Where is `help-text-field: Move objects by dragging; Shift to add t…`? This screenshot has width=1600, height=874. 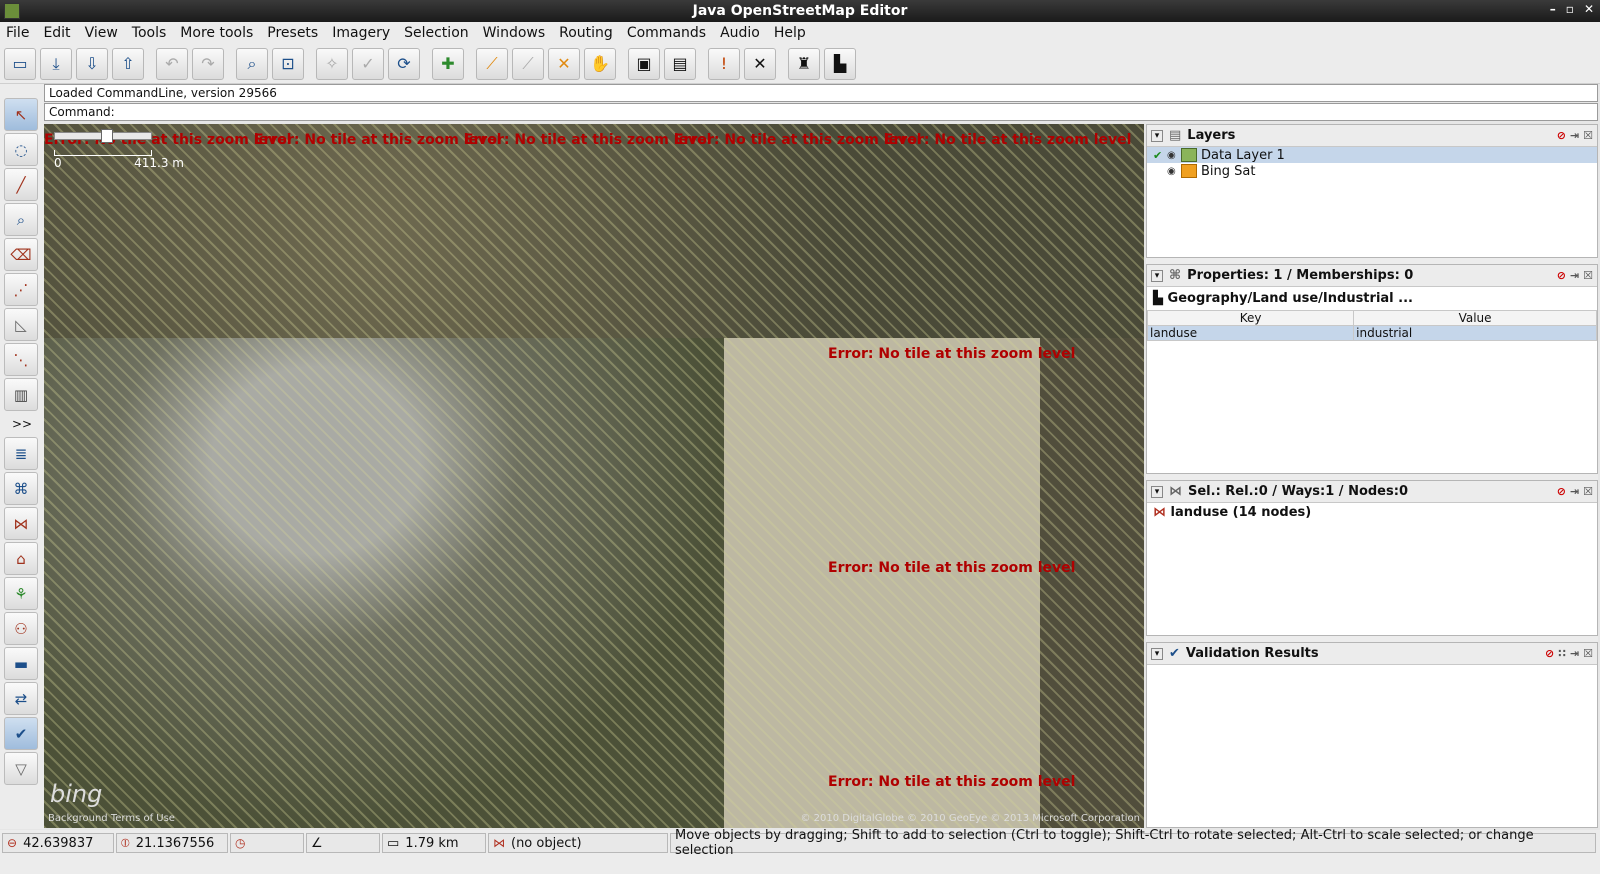 help-text-field: Move objects by dragging; Shift to add t… is located at coordinates (1133, 843).